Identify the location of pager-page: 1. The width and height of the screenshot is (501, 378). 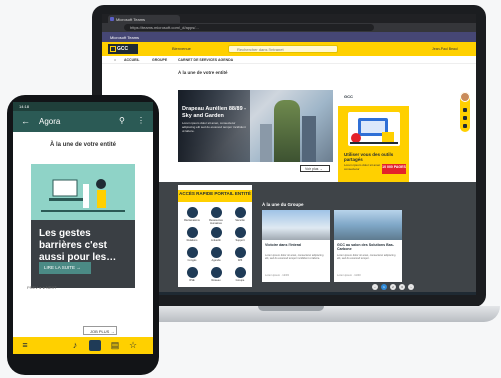
(384, 287).